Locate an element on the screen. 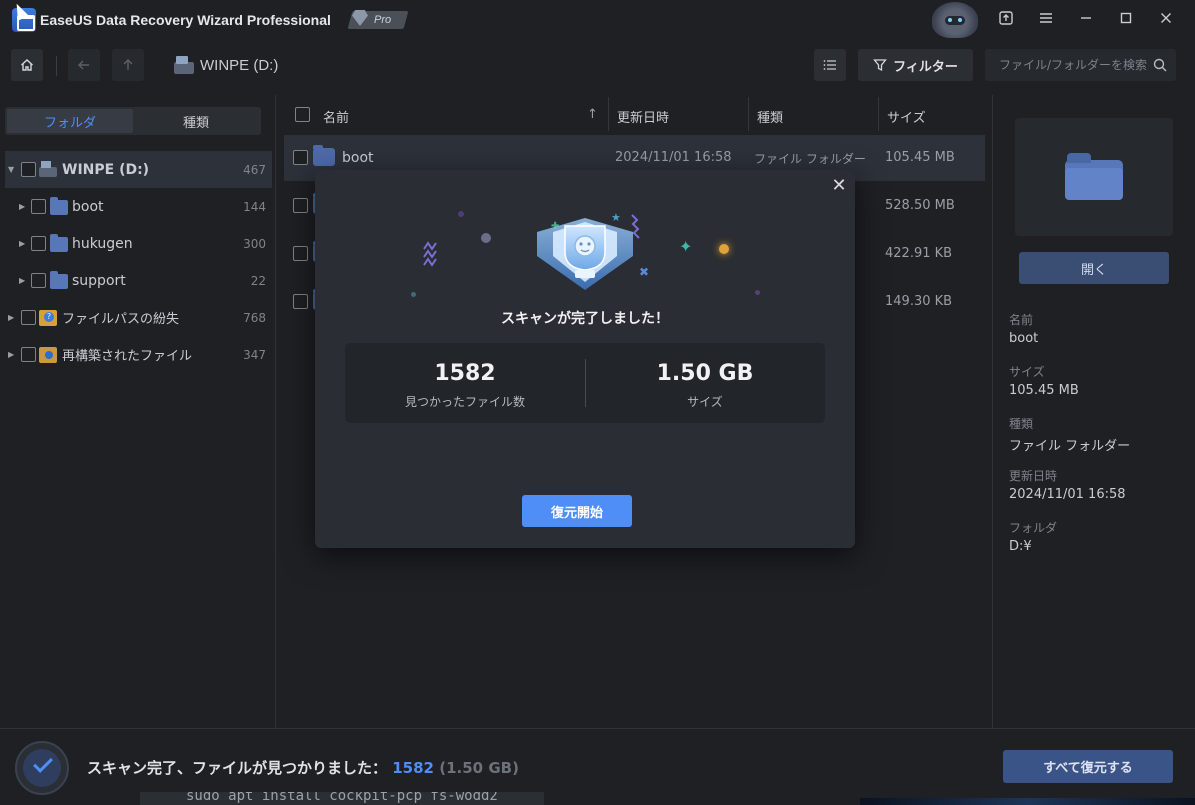 The height and width of the screenshot is (805, 1195). up-arrow-icon is located at coordinates (128, 64).